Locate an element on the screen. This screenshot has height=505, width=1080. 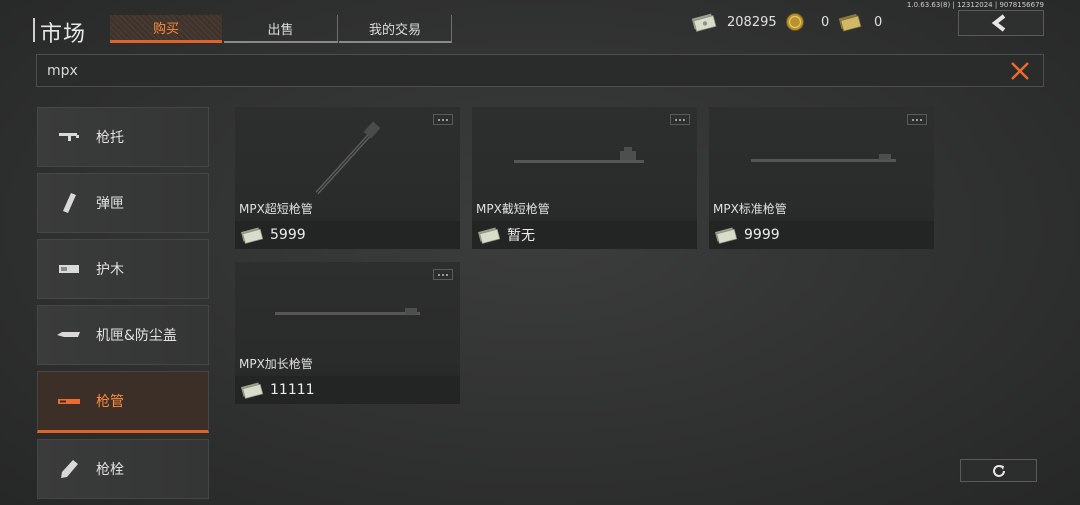
tab-label: 我的交易 is located at coordinates (394, 30).